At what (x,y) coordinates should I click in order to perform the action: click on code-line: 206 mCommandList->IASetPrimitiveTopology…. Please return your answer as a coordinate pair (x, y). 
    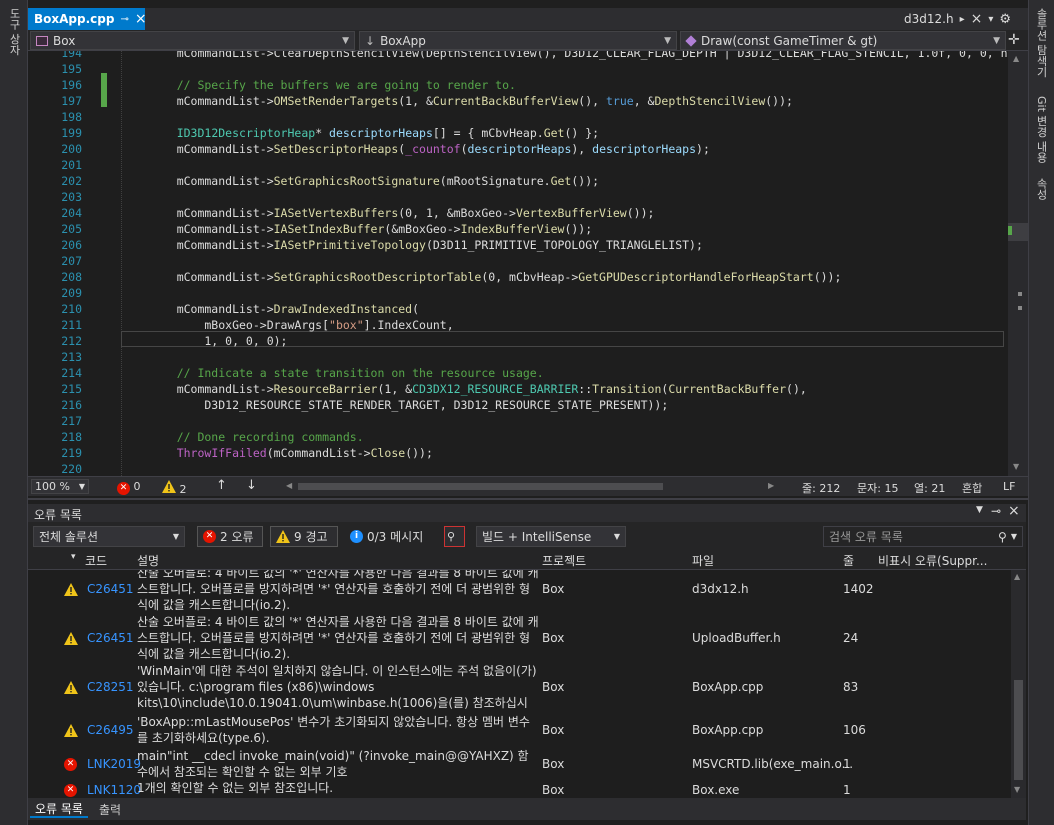
    Looking at the image, I should click on (518, 245).